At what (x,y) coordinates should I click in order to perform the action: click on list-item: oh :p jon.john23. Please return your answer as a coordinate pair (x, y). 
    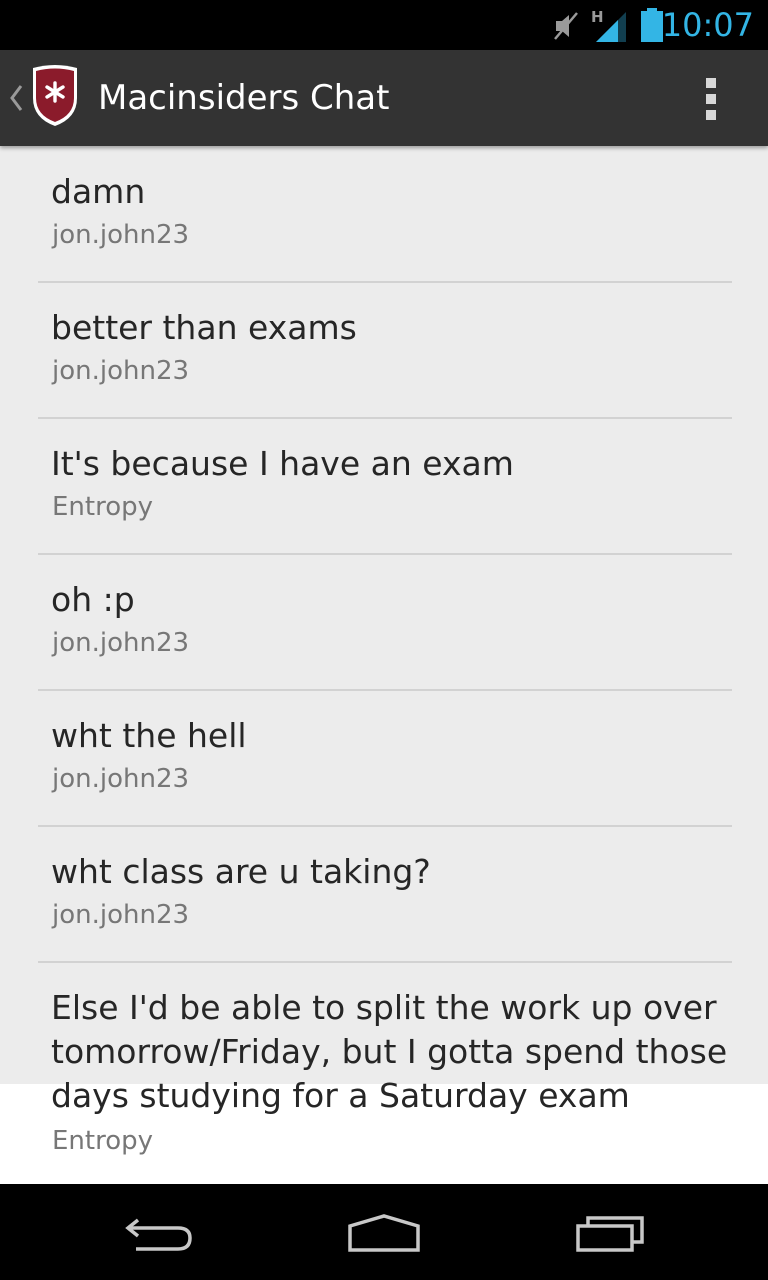
    Looking at the image, I should click on (385, 633).